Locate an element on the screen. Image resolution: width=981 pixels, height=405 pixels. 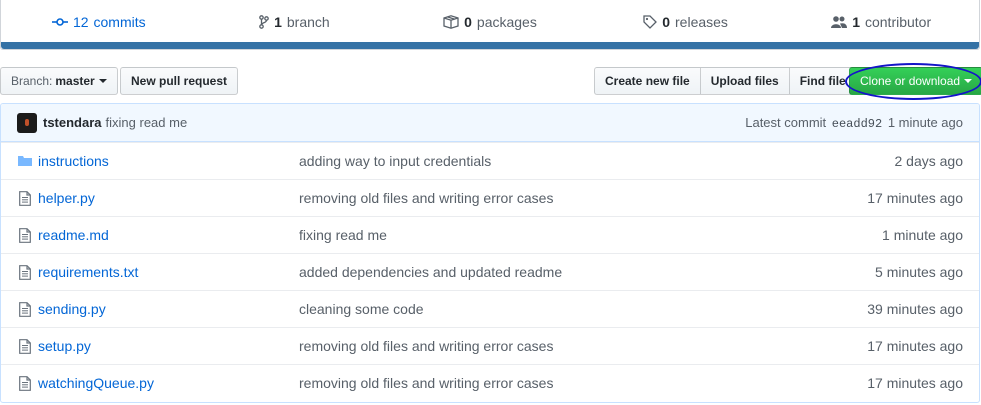
package-icon is located at coordinates (451, 21).